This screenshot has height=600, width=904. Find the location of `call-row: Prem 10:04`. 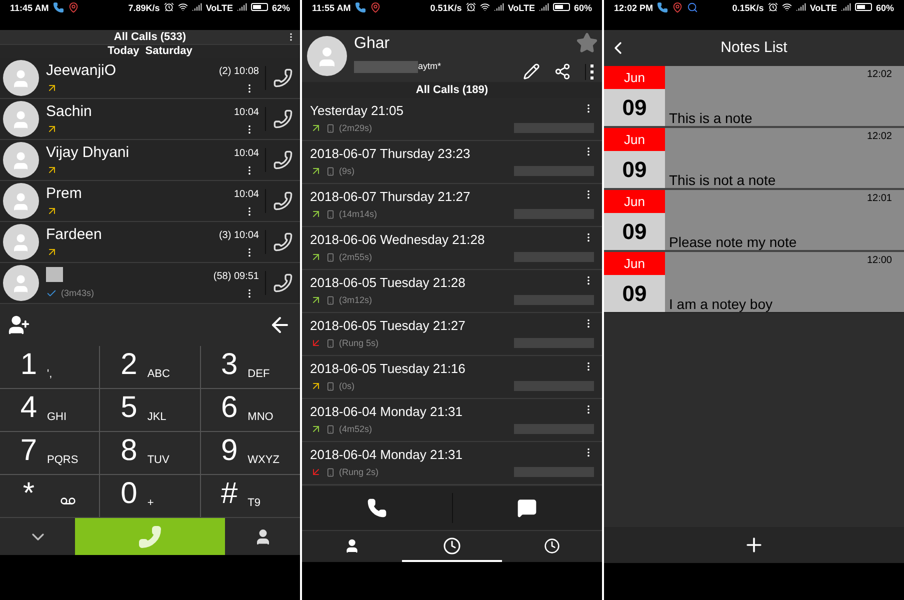

call-row: Prem 10:04 is located at coordinates (150, 201).